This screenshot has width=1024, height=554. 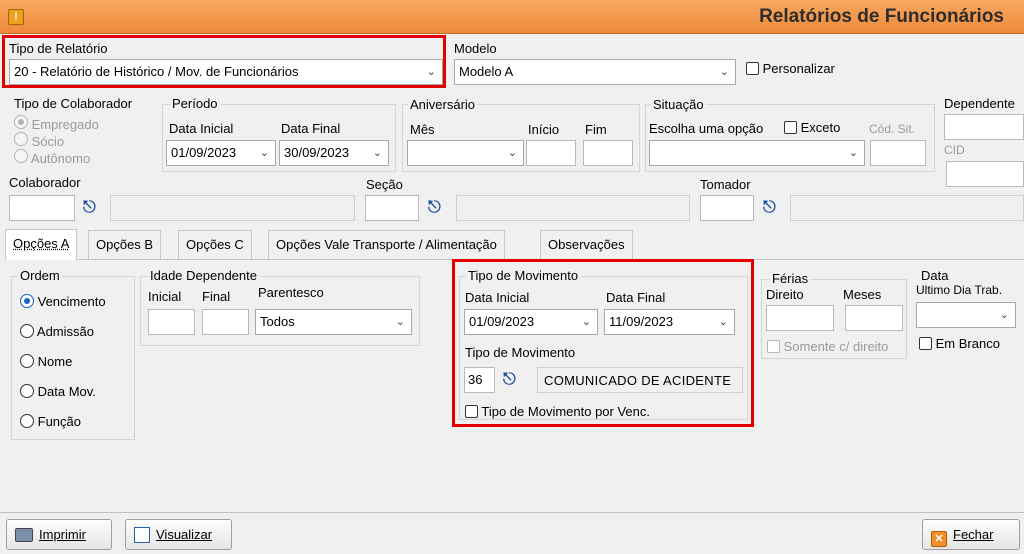 I want to click on visualizar-button: Visualizar, so click(x=178, y=534).